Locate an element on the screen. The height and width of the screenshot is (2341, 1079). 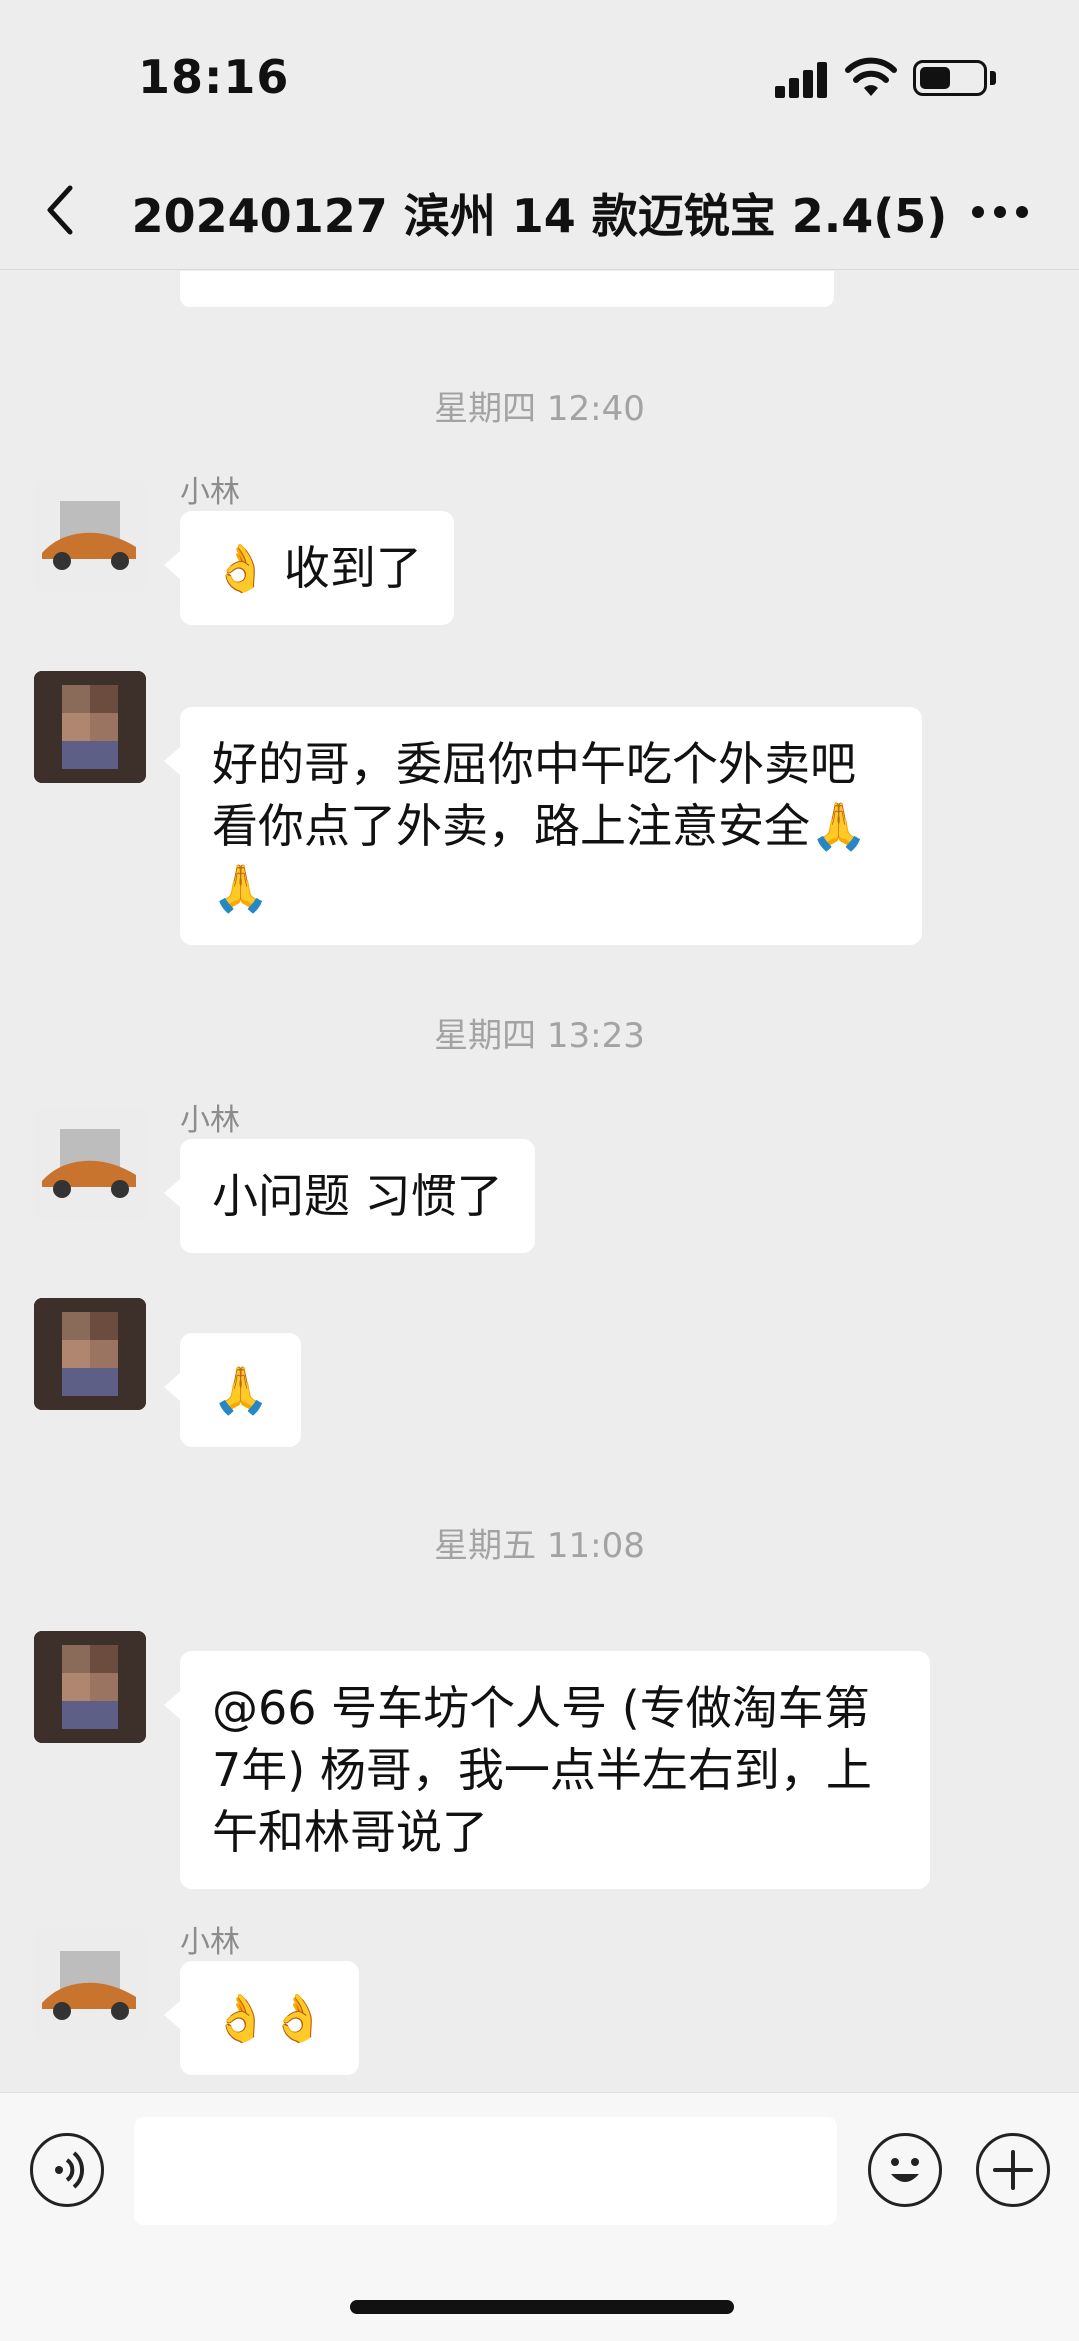
timestamp: 星期四 12:40 is located at coordinates (539, 409).